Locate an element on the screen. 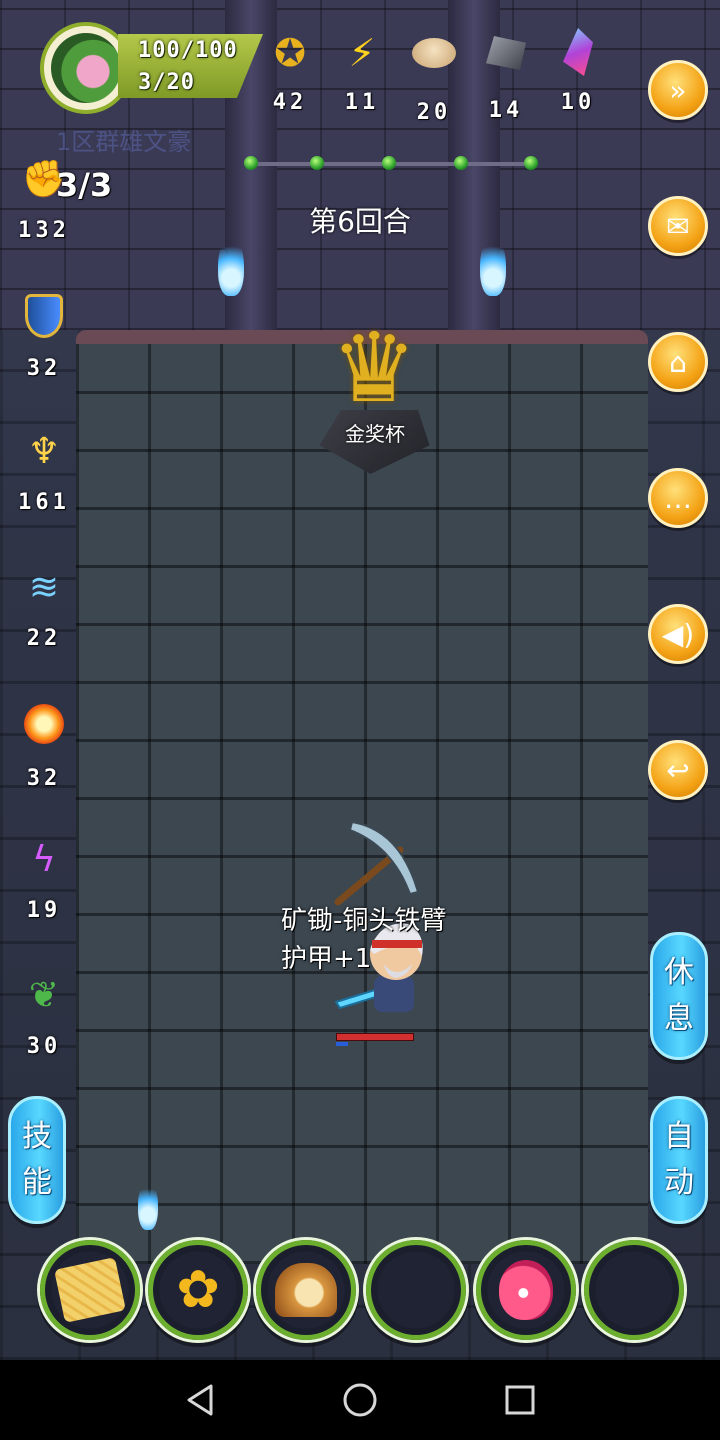  sunflower-icon: ✿ is located at coordinates (198, 1290).